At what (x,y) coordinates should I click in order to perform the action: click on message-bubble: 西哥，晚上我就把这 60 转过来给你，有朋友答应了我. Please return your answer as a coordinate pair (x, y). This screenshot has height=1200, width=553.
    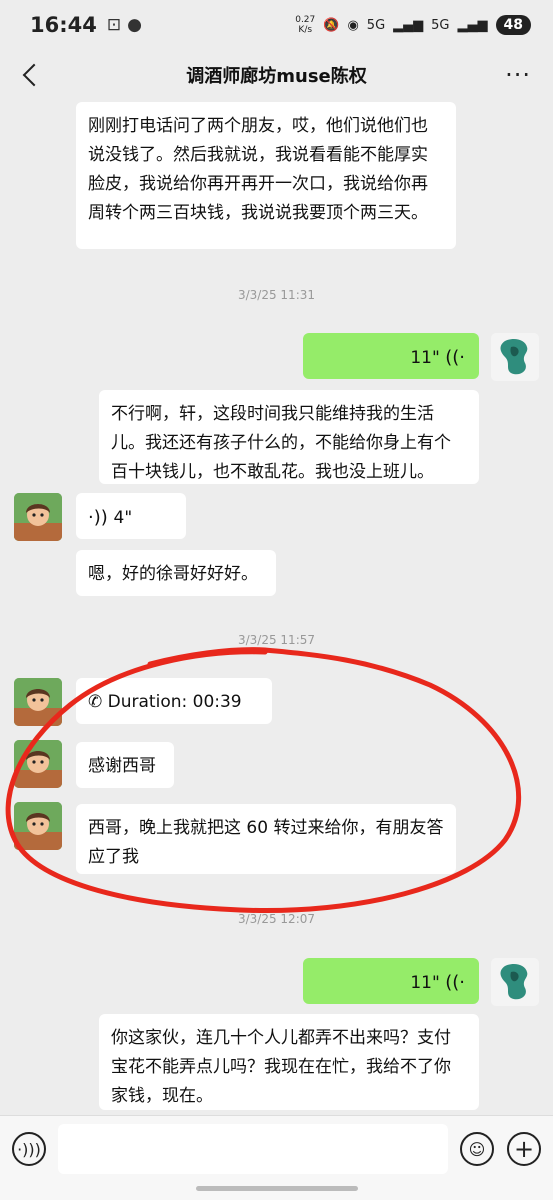
    Looking at the image, I should click on (266, 839).